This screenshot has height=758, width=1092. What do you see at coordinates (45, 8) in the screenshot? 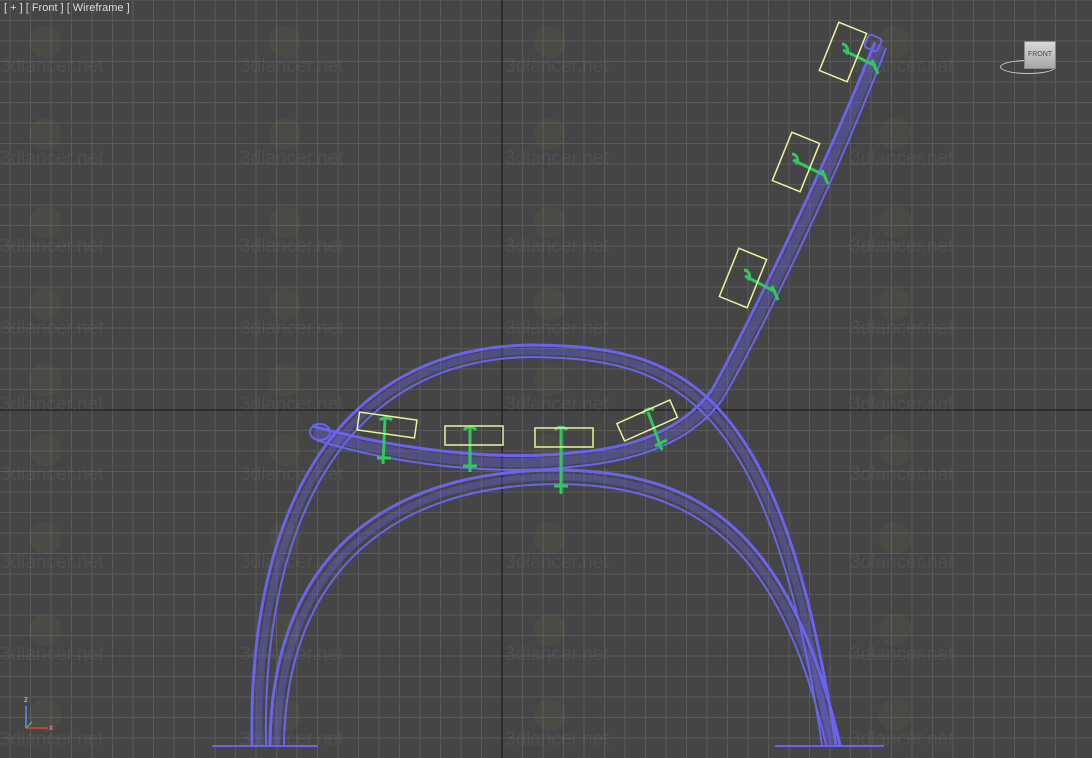
I see `viewport-point-of-view: [ Front ]` at bounding box center [45, 8].